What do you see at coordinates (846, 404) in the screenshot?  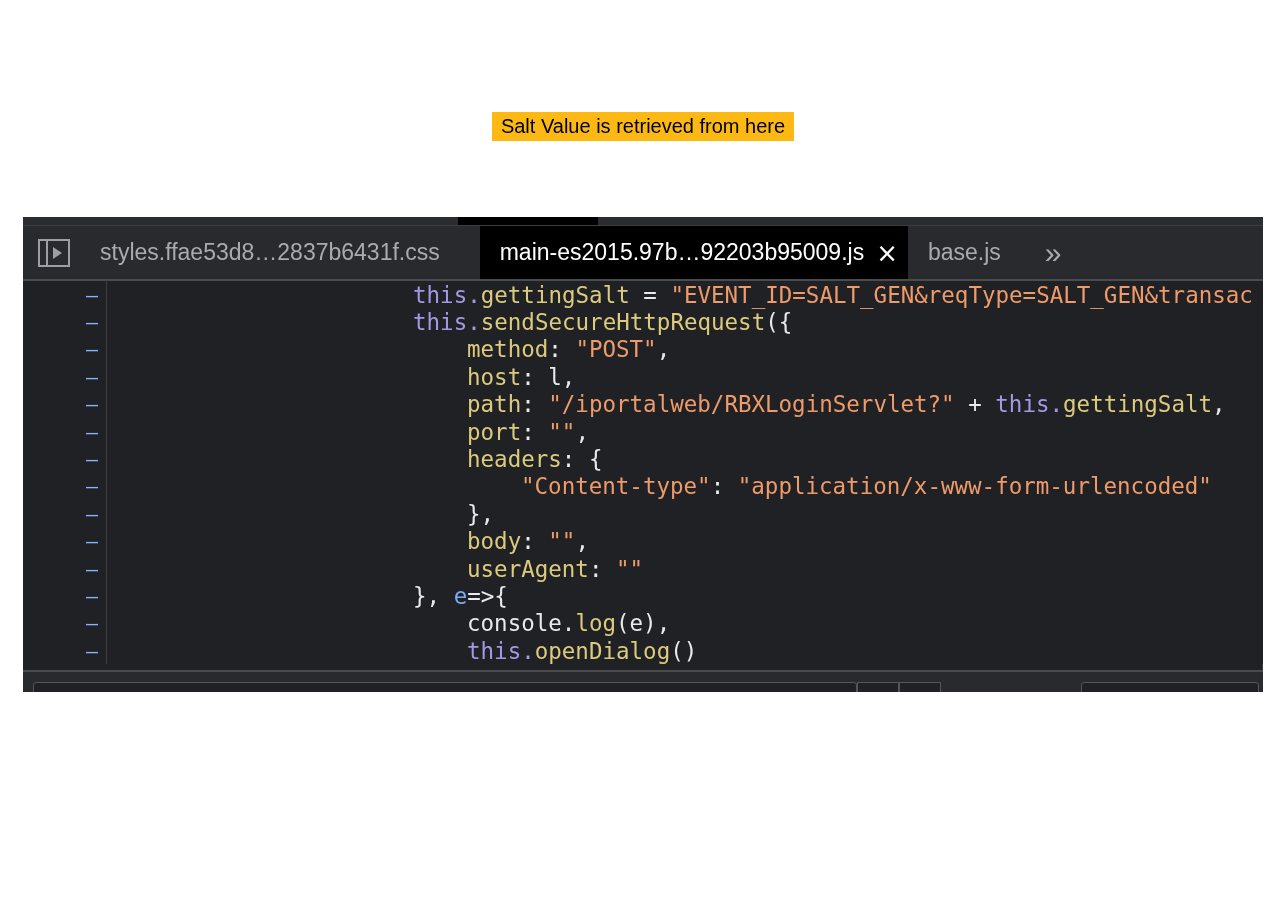 I see `code-line: path: "/iportalweb/RBXLoginServlet?" + this.gettingSalt,` at bounding box center [846, 404].